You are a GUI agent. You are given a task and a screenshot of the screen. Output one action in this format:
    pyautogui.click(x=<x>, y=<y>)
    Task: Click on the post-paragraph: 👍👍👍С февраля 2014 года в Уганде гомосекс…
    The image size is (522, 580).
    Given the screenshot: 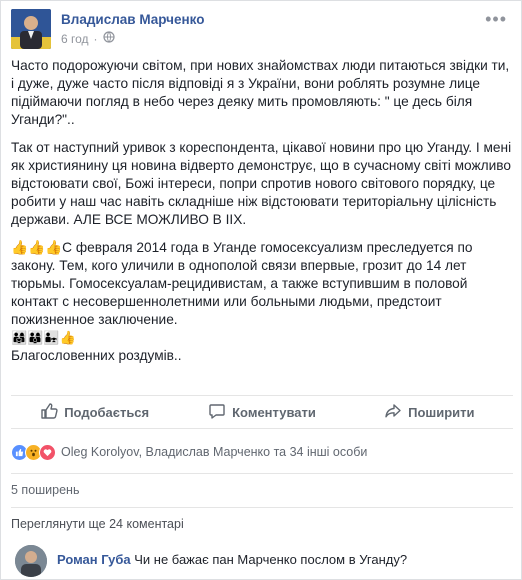 What is the action you would take?
    pyautogui.click(x=242, y=283)
    